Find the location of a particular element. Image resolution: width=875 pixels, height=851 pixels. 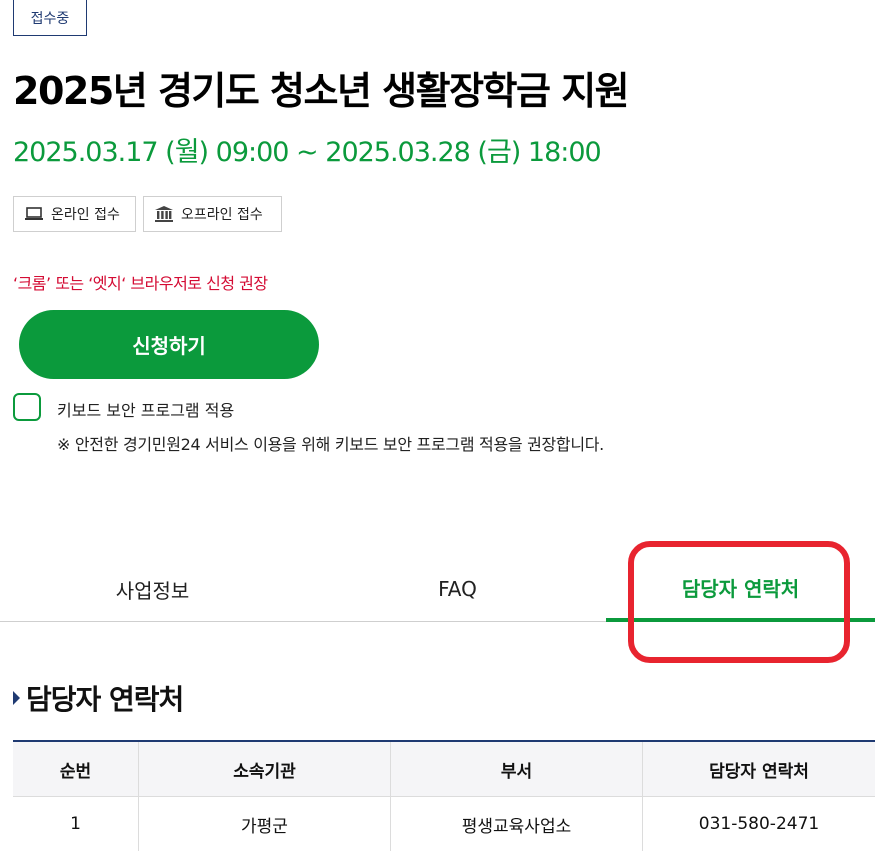

section-title: 담당자 연락처 is located at coordinates (98, 698).